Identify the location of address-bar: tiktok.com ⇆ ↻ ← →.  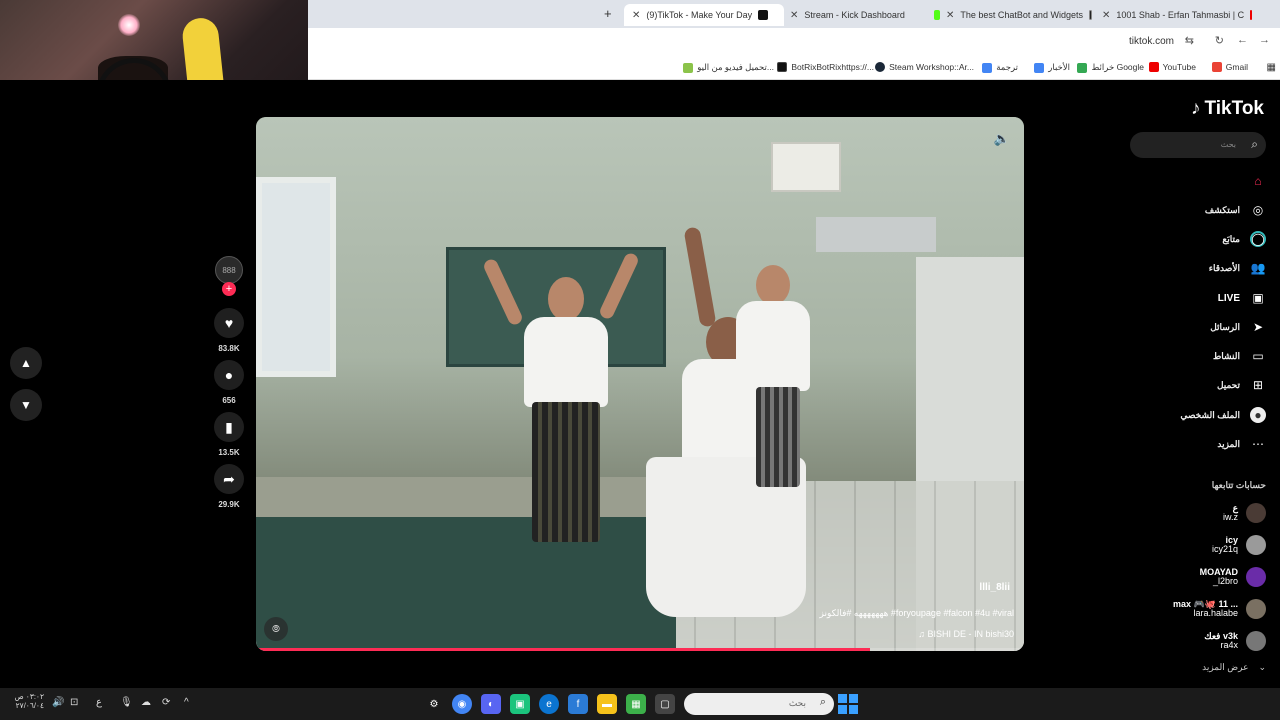
(794, 41).